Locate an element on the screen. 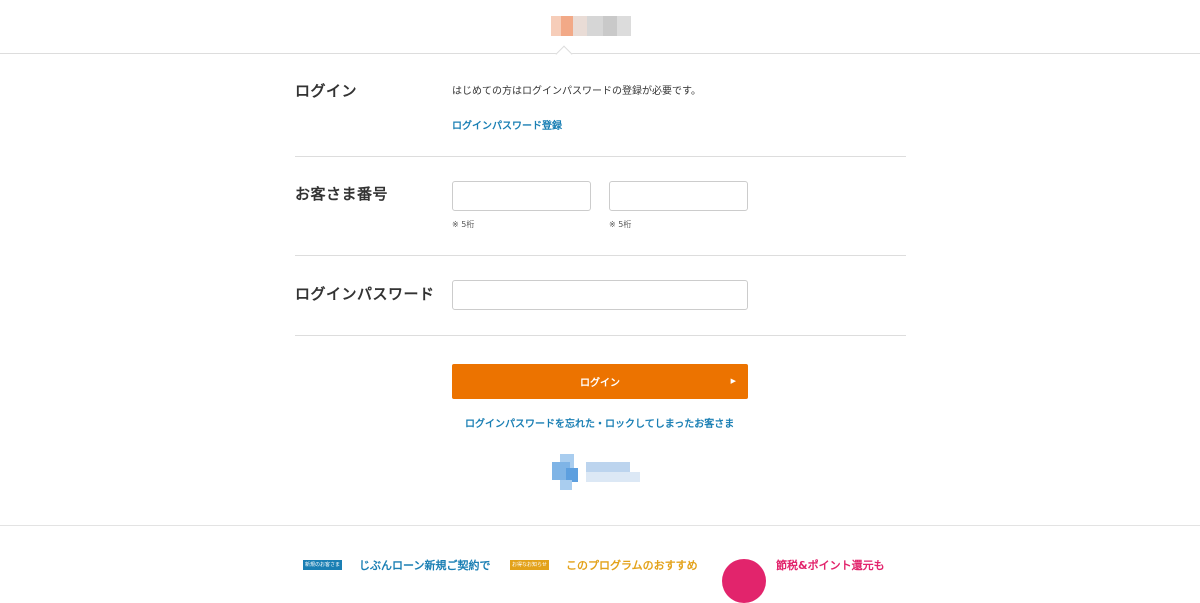 The width and height of the screenshot is (1200, 603). customer-number-hint-2: ※ 5桁 is located at coordinates (620, 224).